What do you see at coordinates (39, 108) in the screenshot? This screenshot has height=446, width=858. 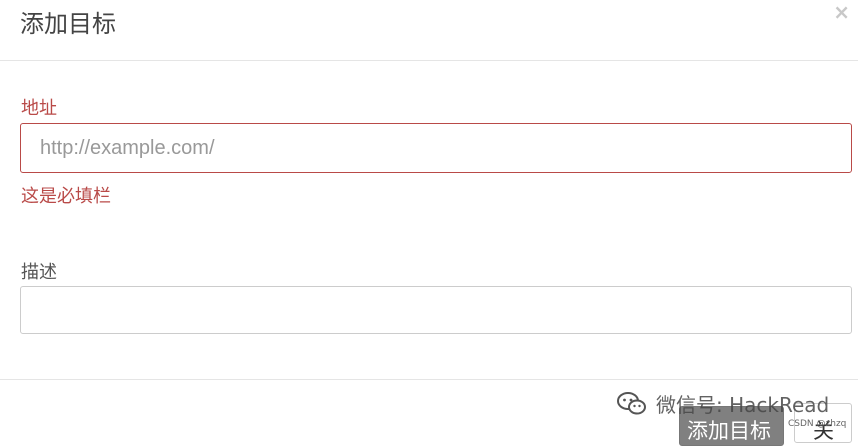 I see `url-label: 地址` at bounding box center [39, 108].